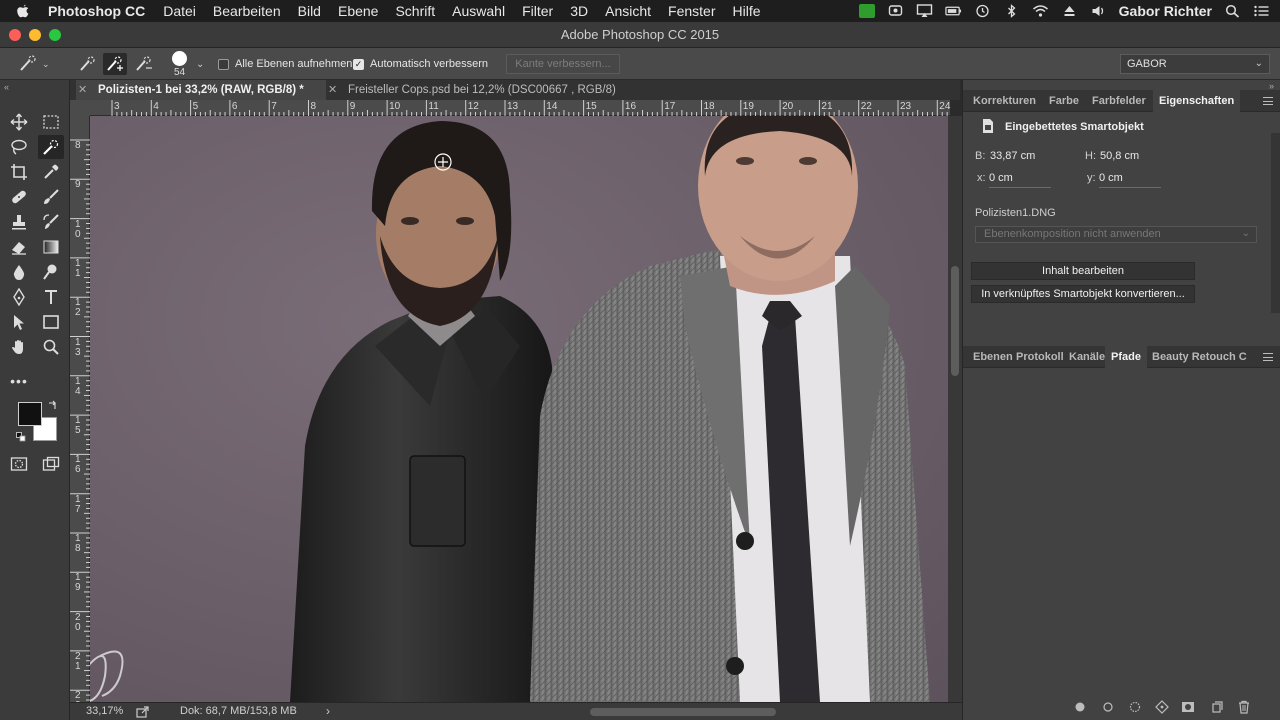 This screenshot has height=720, width=1280. Describe the element at coordinates (179, 11) in the screenshot. I see `menu-datei: Datei` at that location.